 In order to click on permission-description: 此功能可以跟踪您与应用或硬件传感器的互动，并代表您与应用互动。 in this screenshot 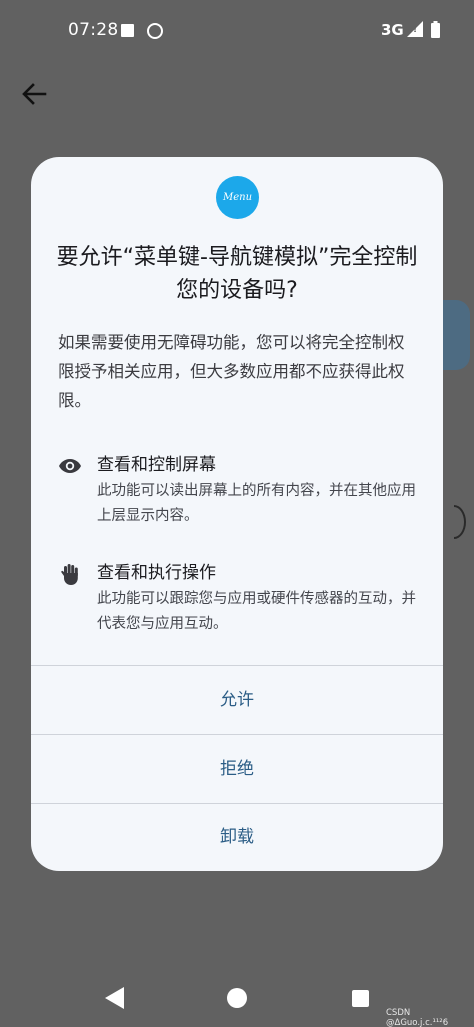, I will do `click(256, 611)`.